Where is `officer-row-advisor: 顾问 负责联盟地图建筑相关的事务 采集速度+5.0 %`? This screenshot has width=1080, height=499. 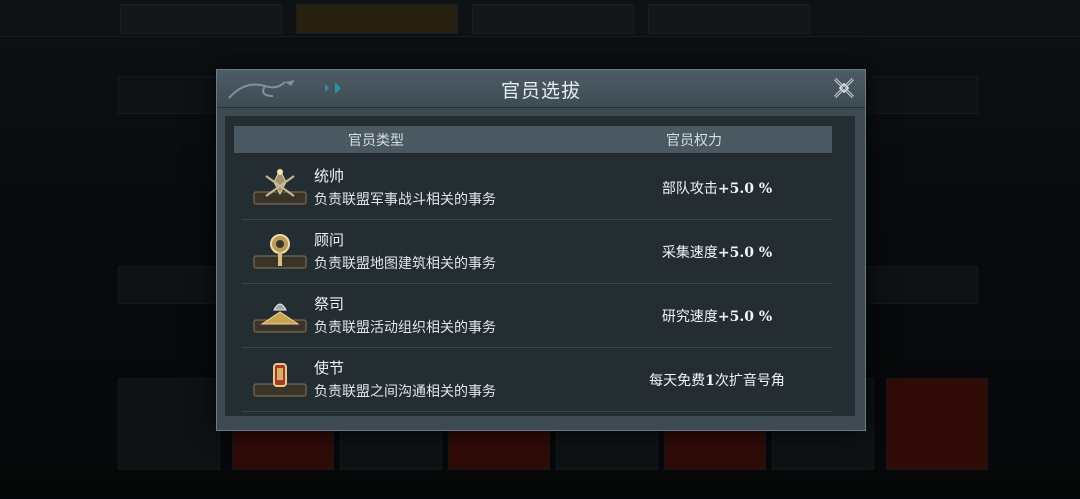 officer-row-advisor: 顾问 负责联盟地图建筑相关的事务 采集速度+5.0 % is located at coordinates (537, 252).